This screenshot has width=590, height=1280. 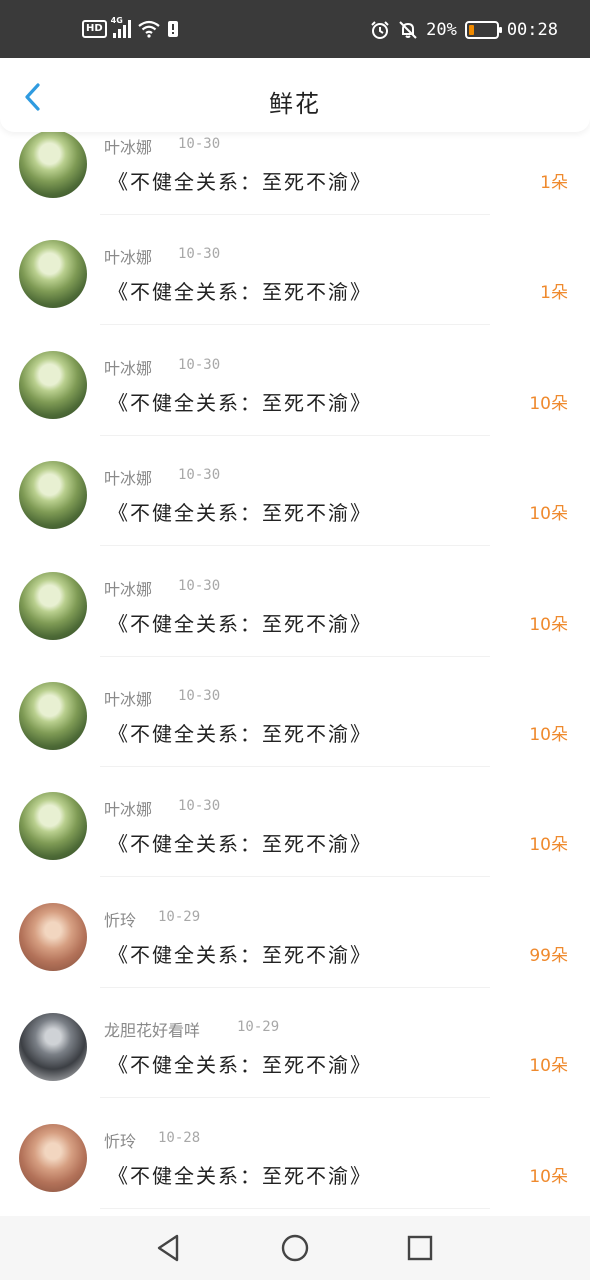 I want to click on list-item: 龙胆花好看咩 10-29 《不健全关系：至死不渝》 10朵, so click(x=295, y=1068).